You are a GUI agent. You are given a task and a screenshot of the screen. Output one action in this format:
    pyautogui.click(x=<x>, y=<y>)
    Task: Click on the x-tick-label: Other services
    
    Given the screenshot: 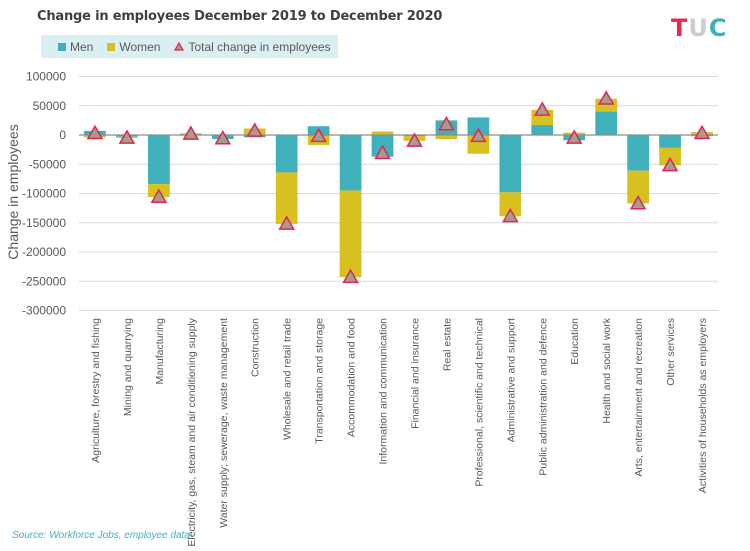 What is the action you would take?
    pyautogui.click(x=671, y=352)
    